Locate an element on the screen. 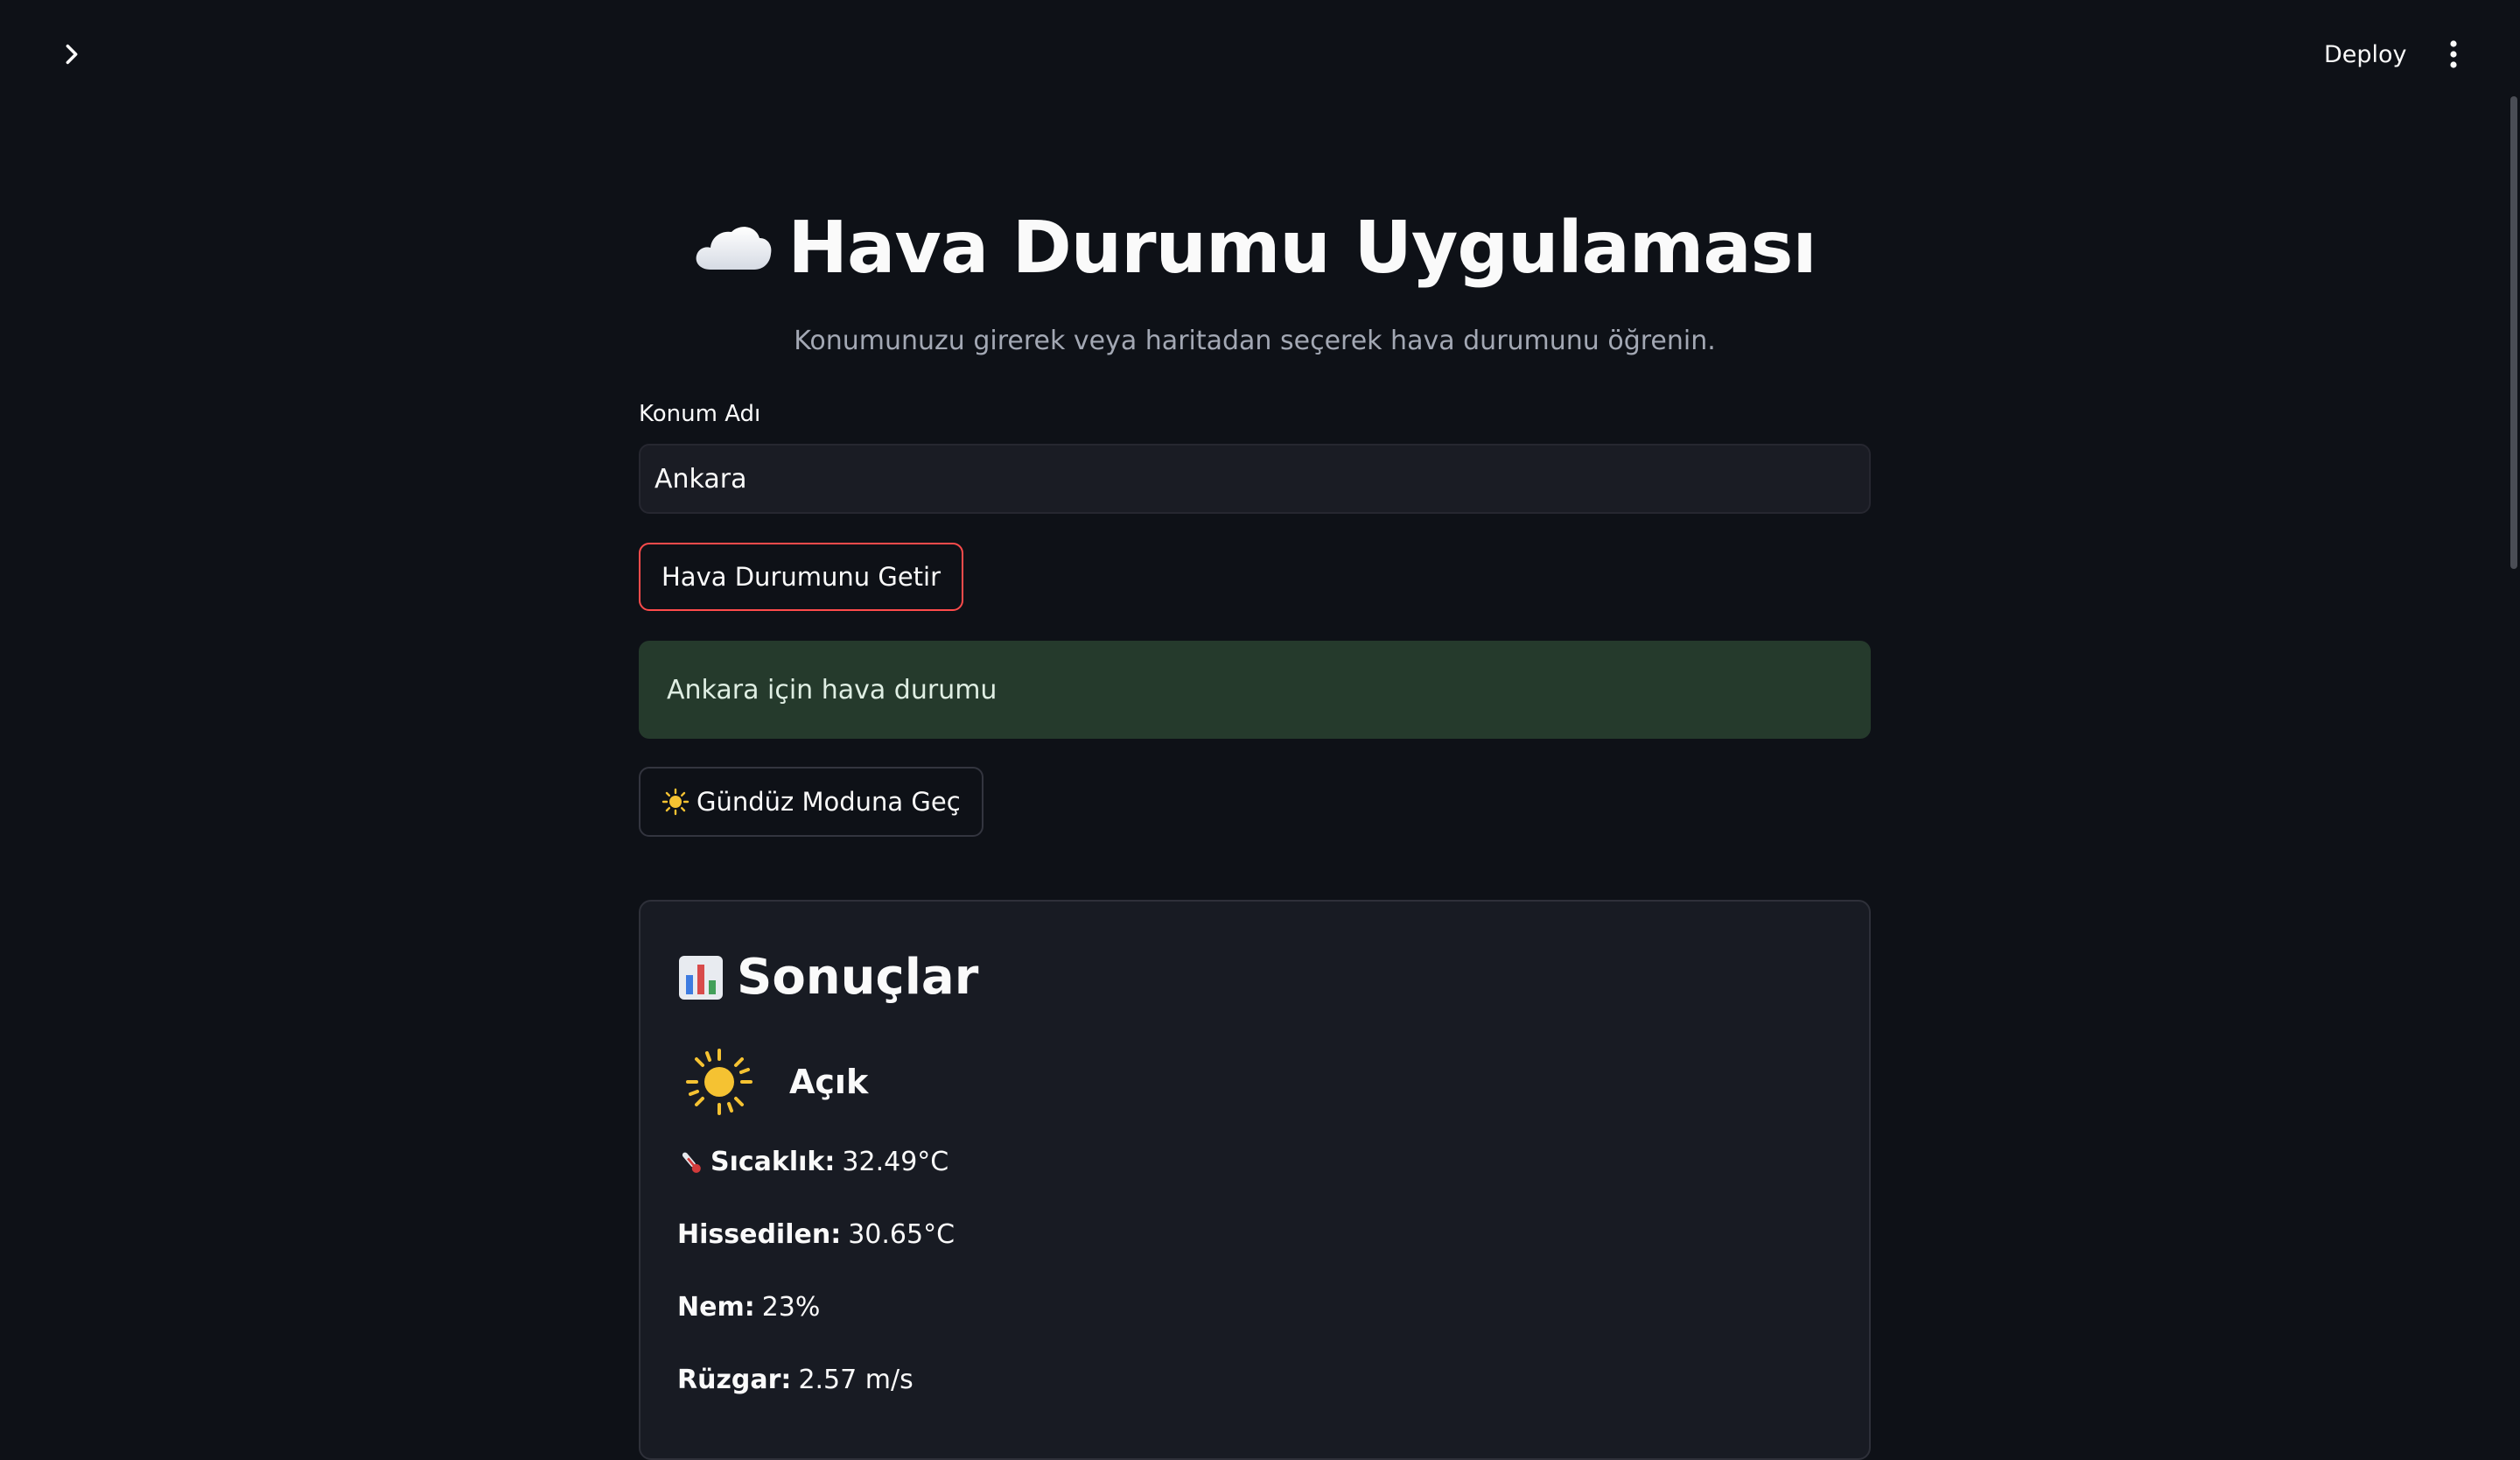 This screenshot has height=1460, width=2520. thermometer-icon is located at coordinates (691, 1162).